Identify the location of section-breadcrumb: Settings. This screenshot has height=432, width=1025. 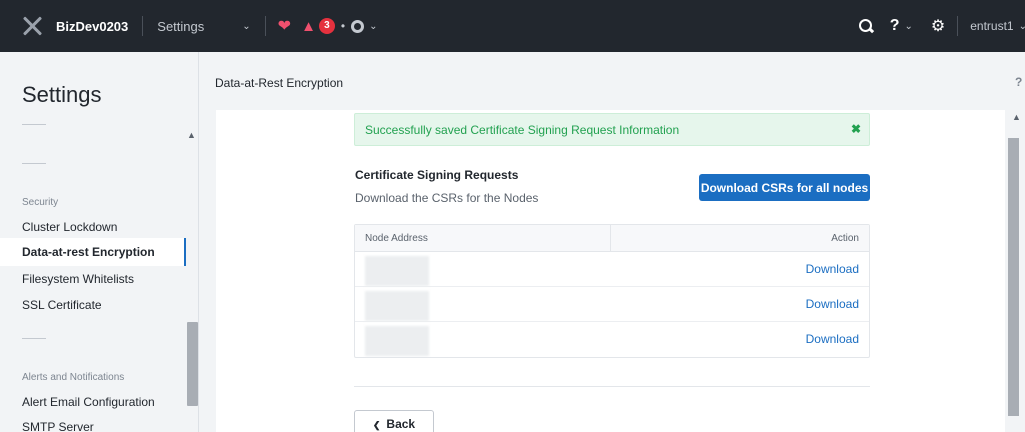
(180, 26).